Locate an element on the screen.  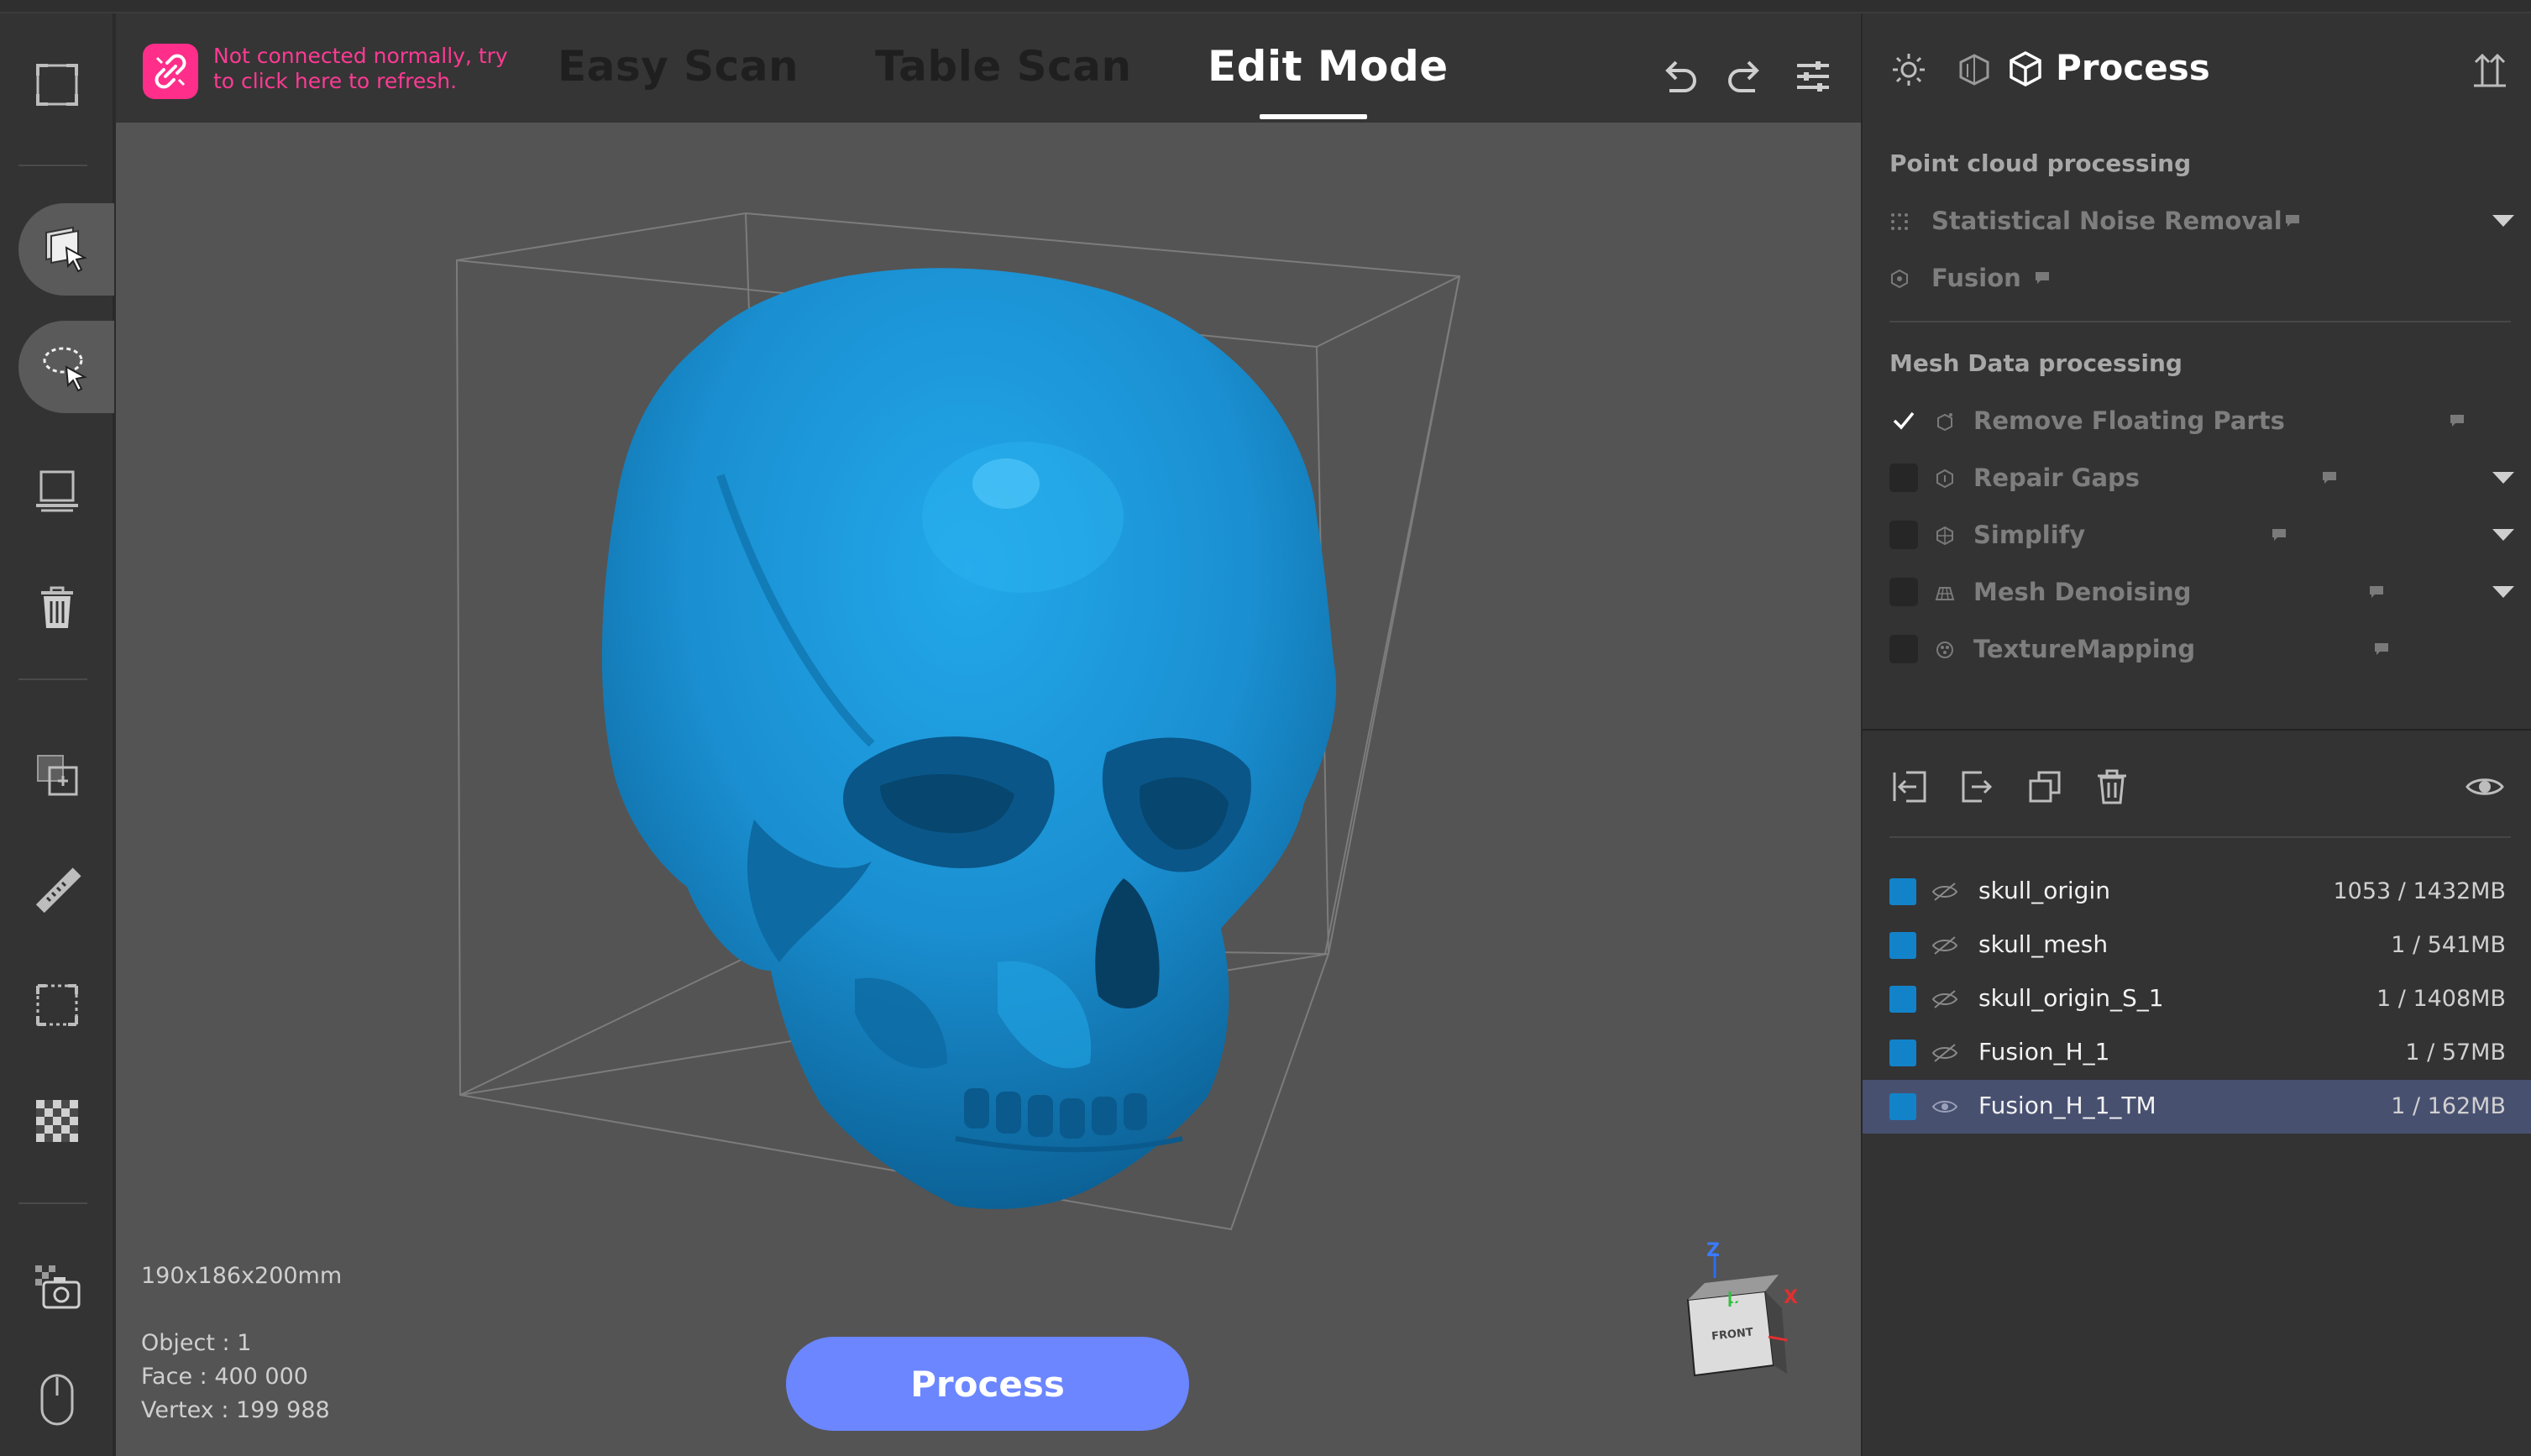
brightness-icon is located at coordinates (1908, 69).